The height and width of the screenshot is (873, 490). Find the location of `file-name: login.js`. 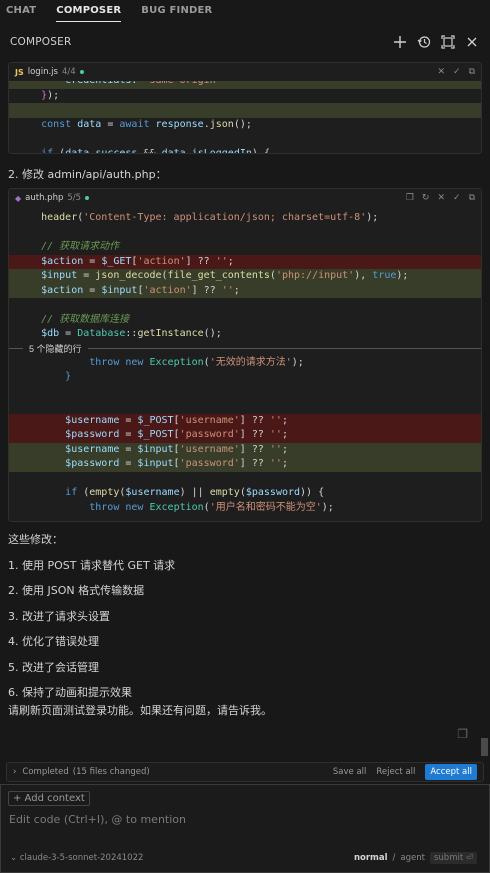

file-name: login.js is located at coordinates (43, 72).